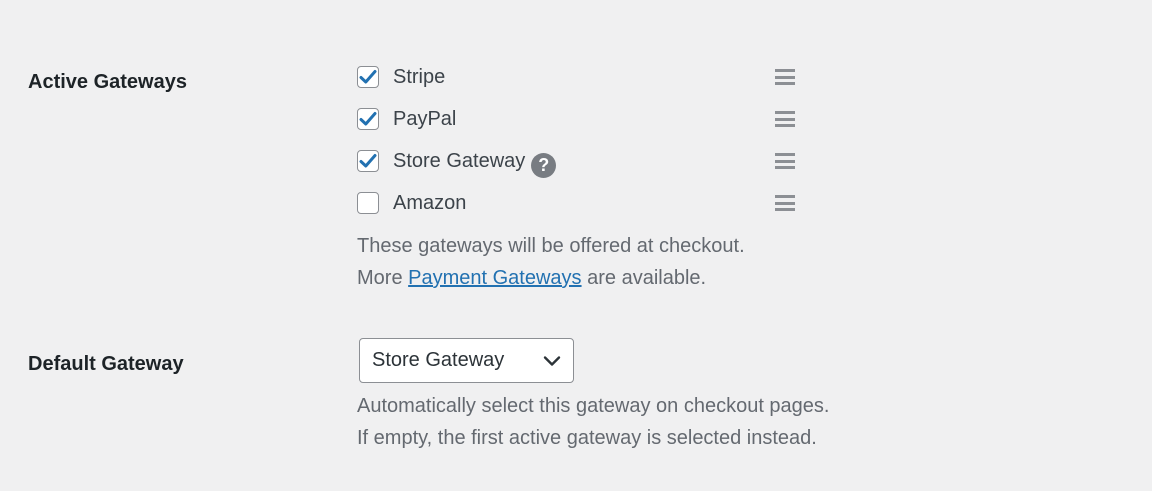 This screenshot has height=491, width=1152. I want to click on gateway-checkbox-amazon, so click(368, 203).